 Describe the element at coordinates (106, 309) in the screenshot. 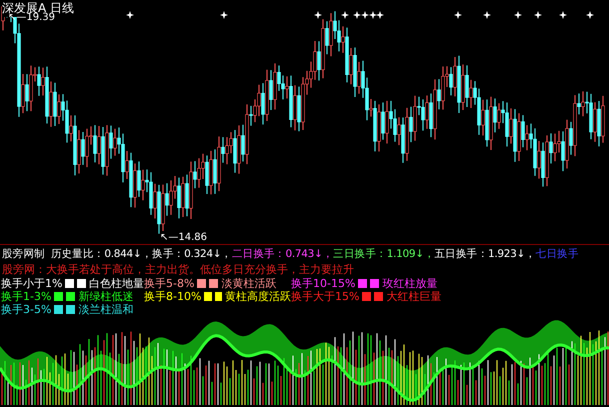

I see `legend-description: 淡兰柱温和` at that location.